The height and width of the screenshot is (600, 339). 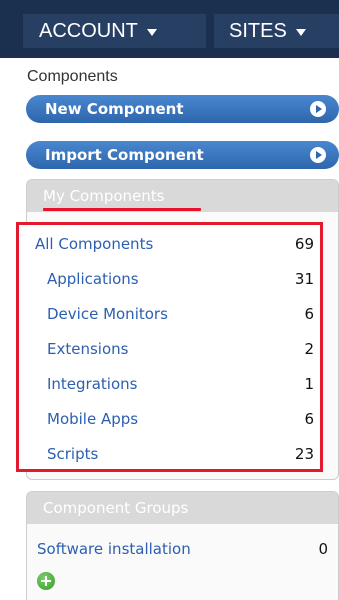 I want to click on category-count: 69, so click(x=304, y=244).